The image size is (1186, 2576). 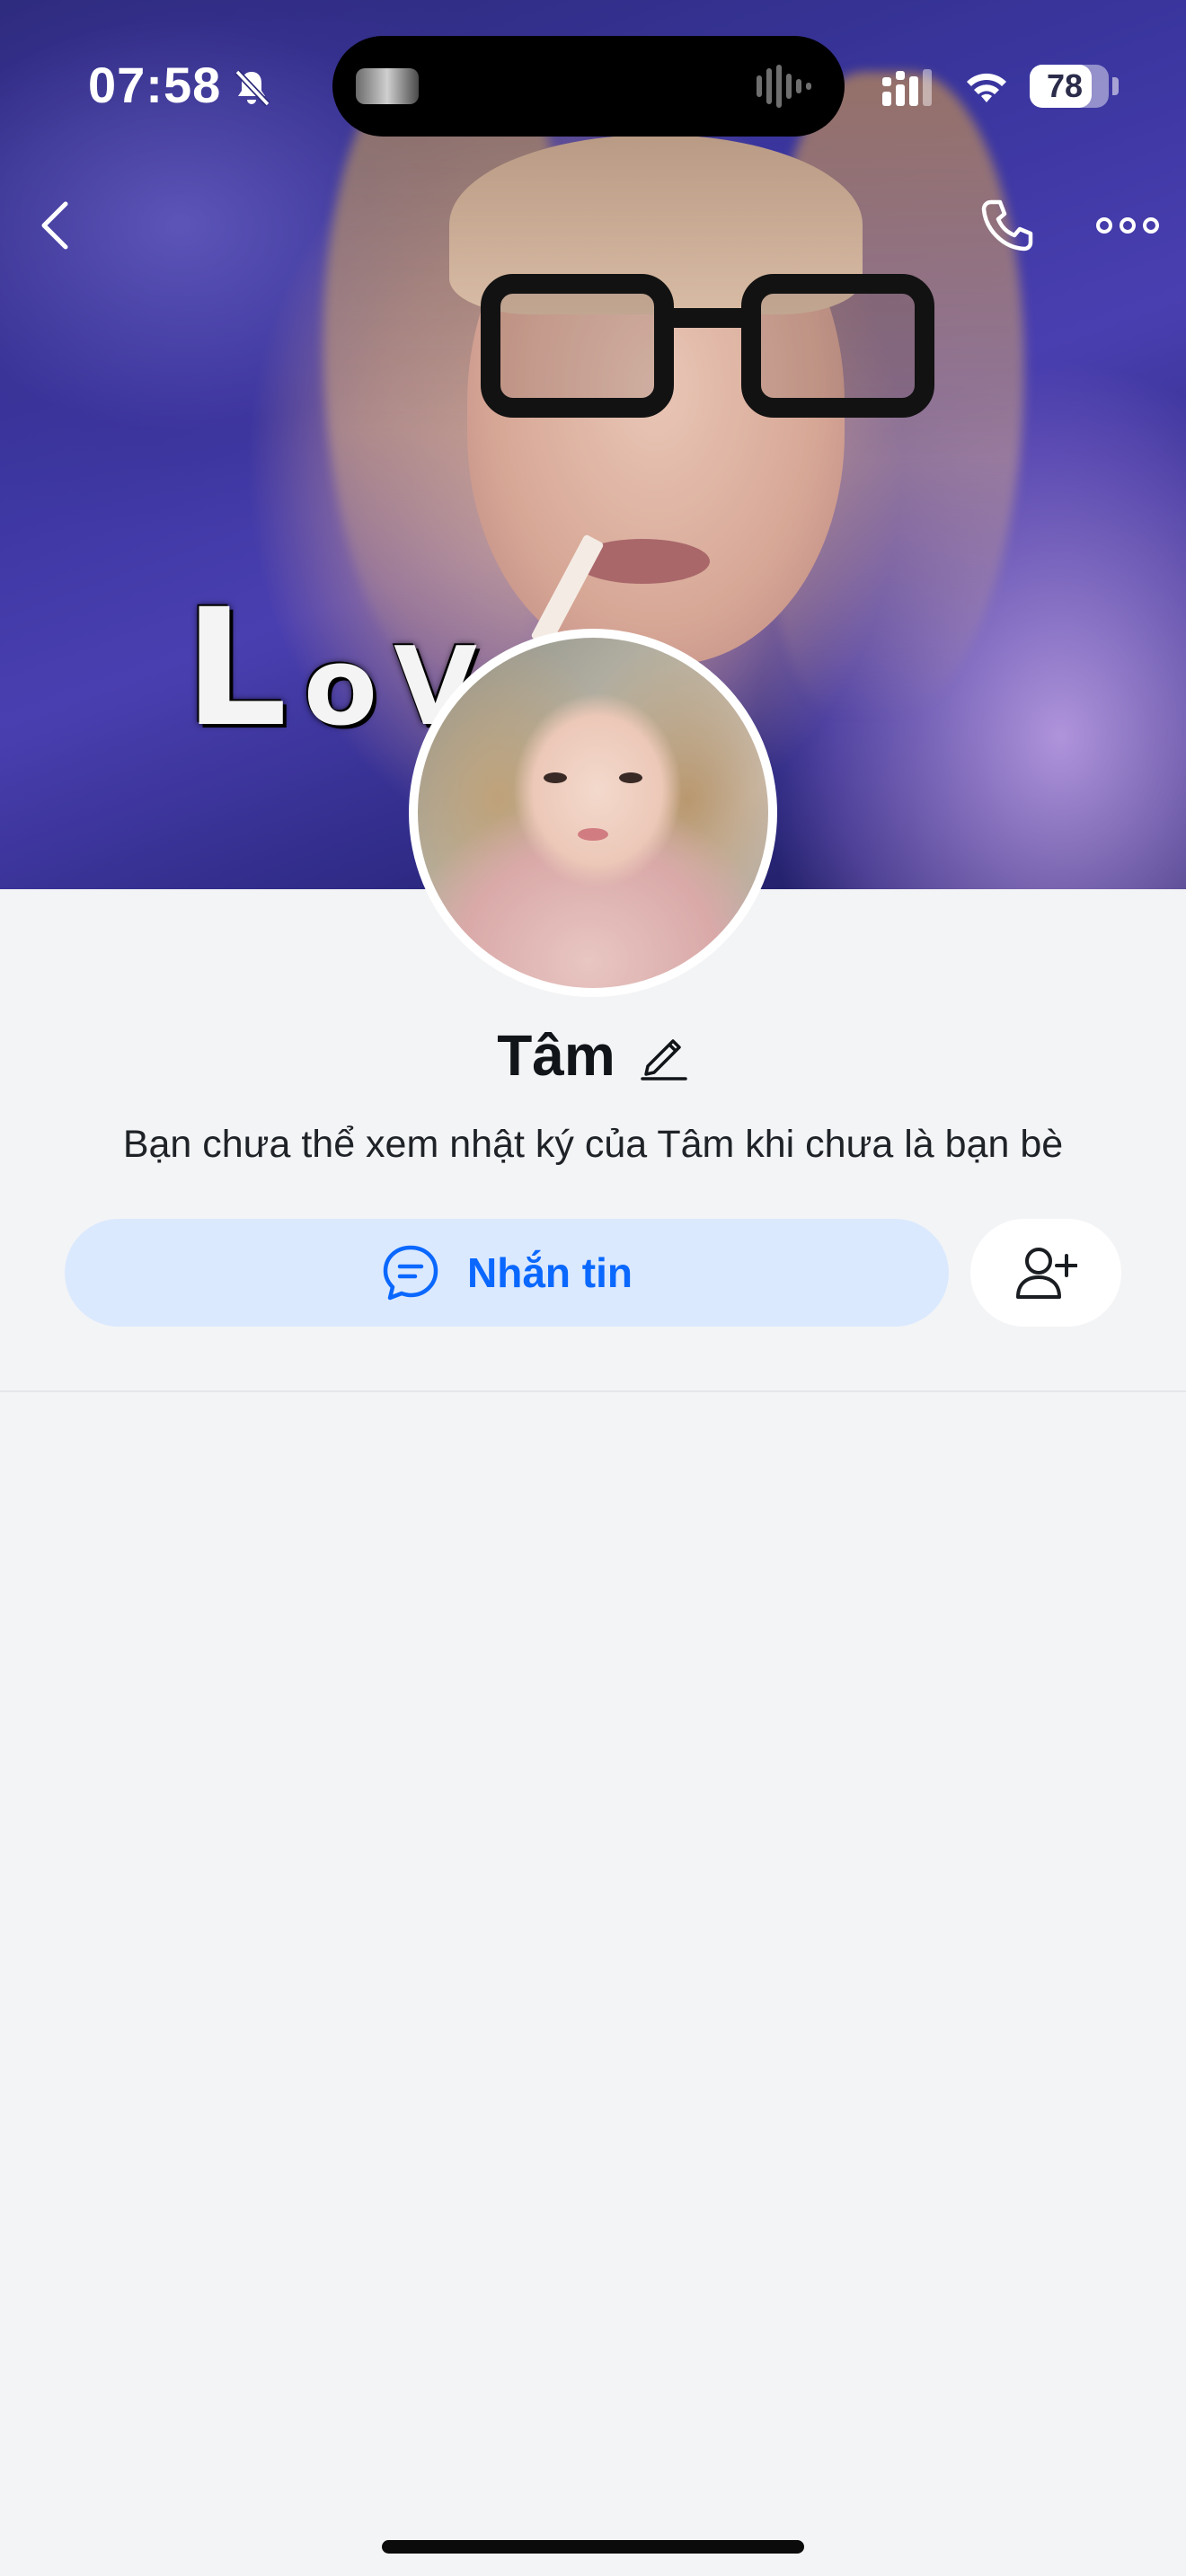 What do you see at coordinates (630, 777) in the screenshot?
I see `avatar-eye-right` at bounding box center [630, 777].